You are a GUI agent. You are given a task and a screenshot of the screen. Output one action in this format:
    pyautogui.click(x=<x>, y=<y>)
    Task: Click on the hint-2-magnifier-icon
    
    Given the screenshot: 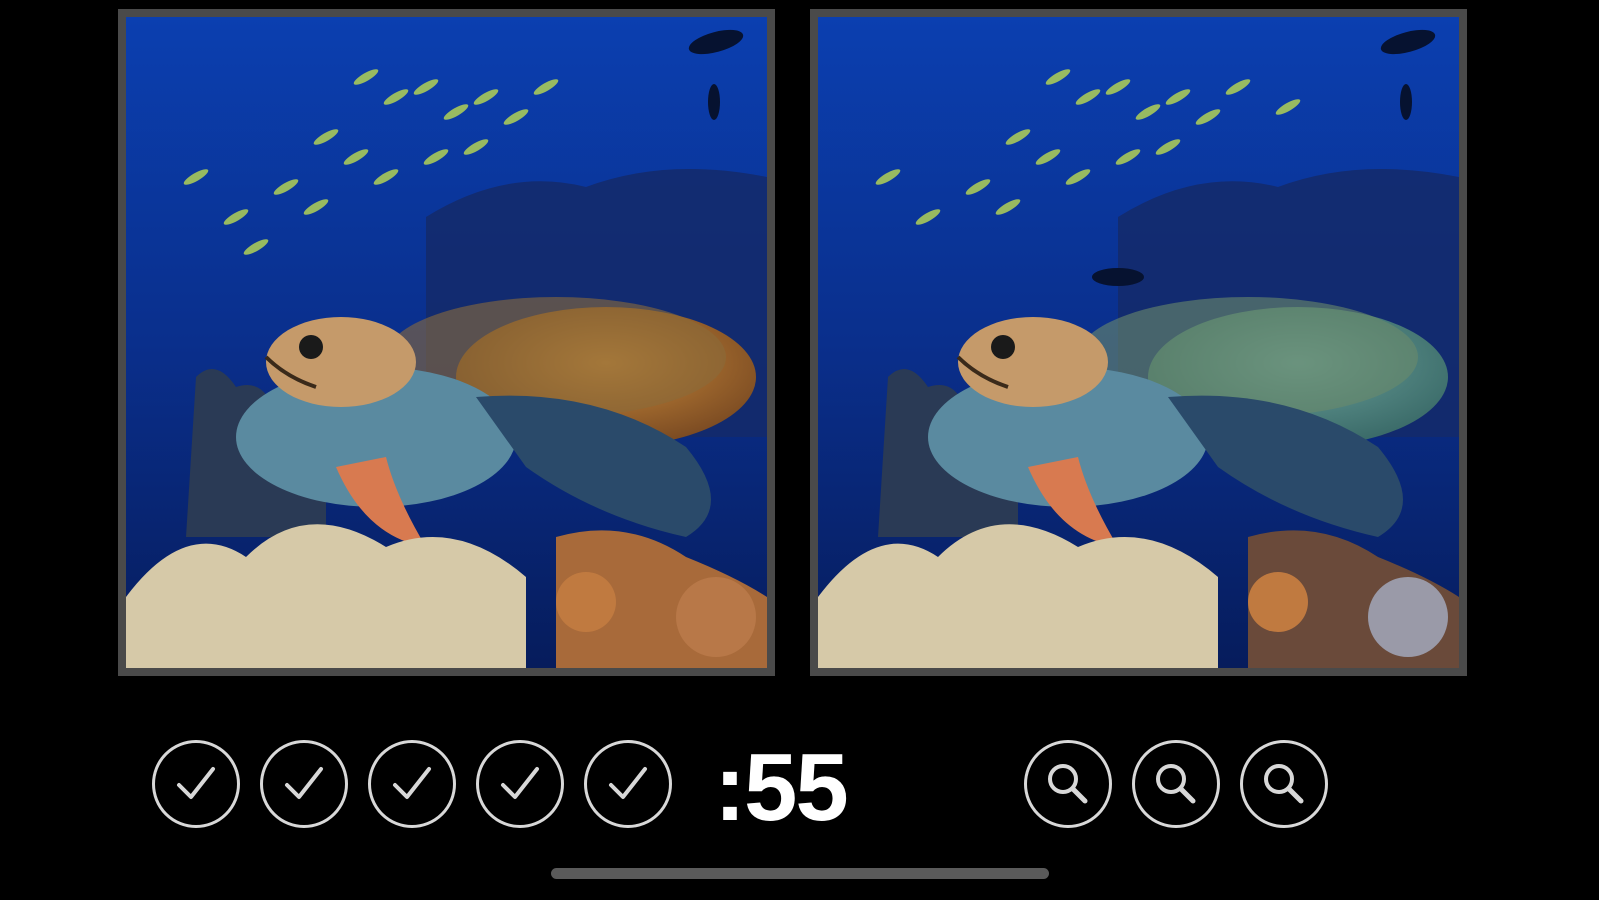 What is the action you would take?
    pyautogui.click(x=1176, y=784)
    